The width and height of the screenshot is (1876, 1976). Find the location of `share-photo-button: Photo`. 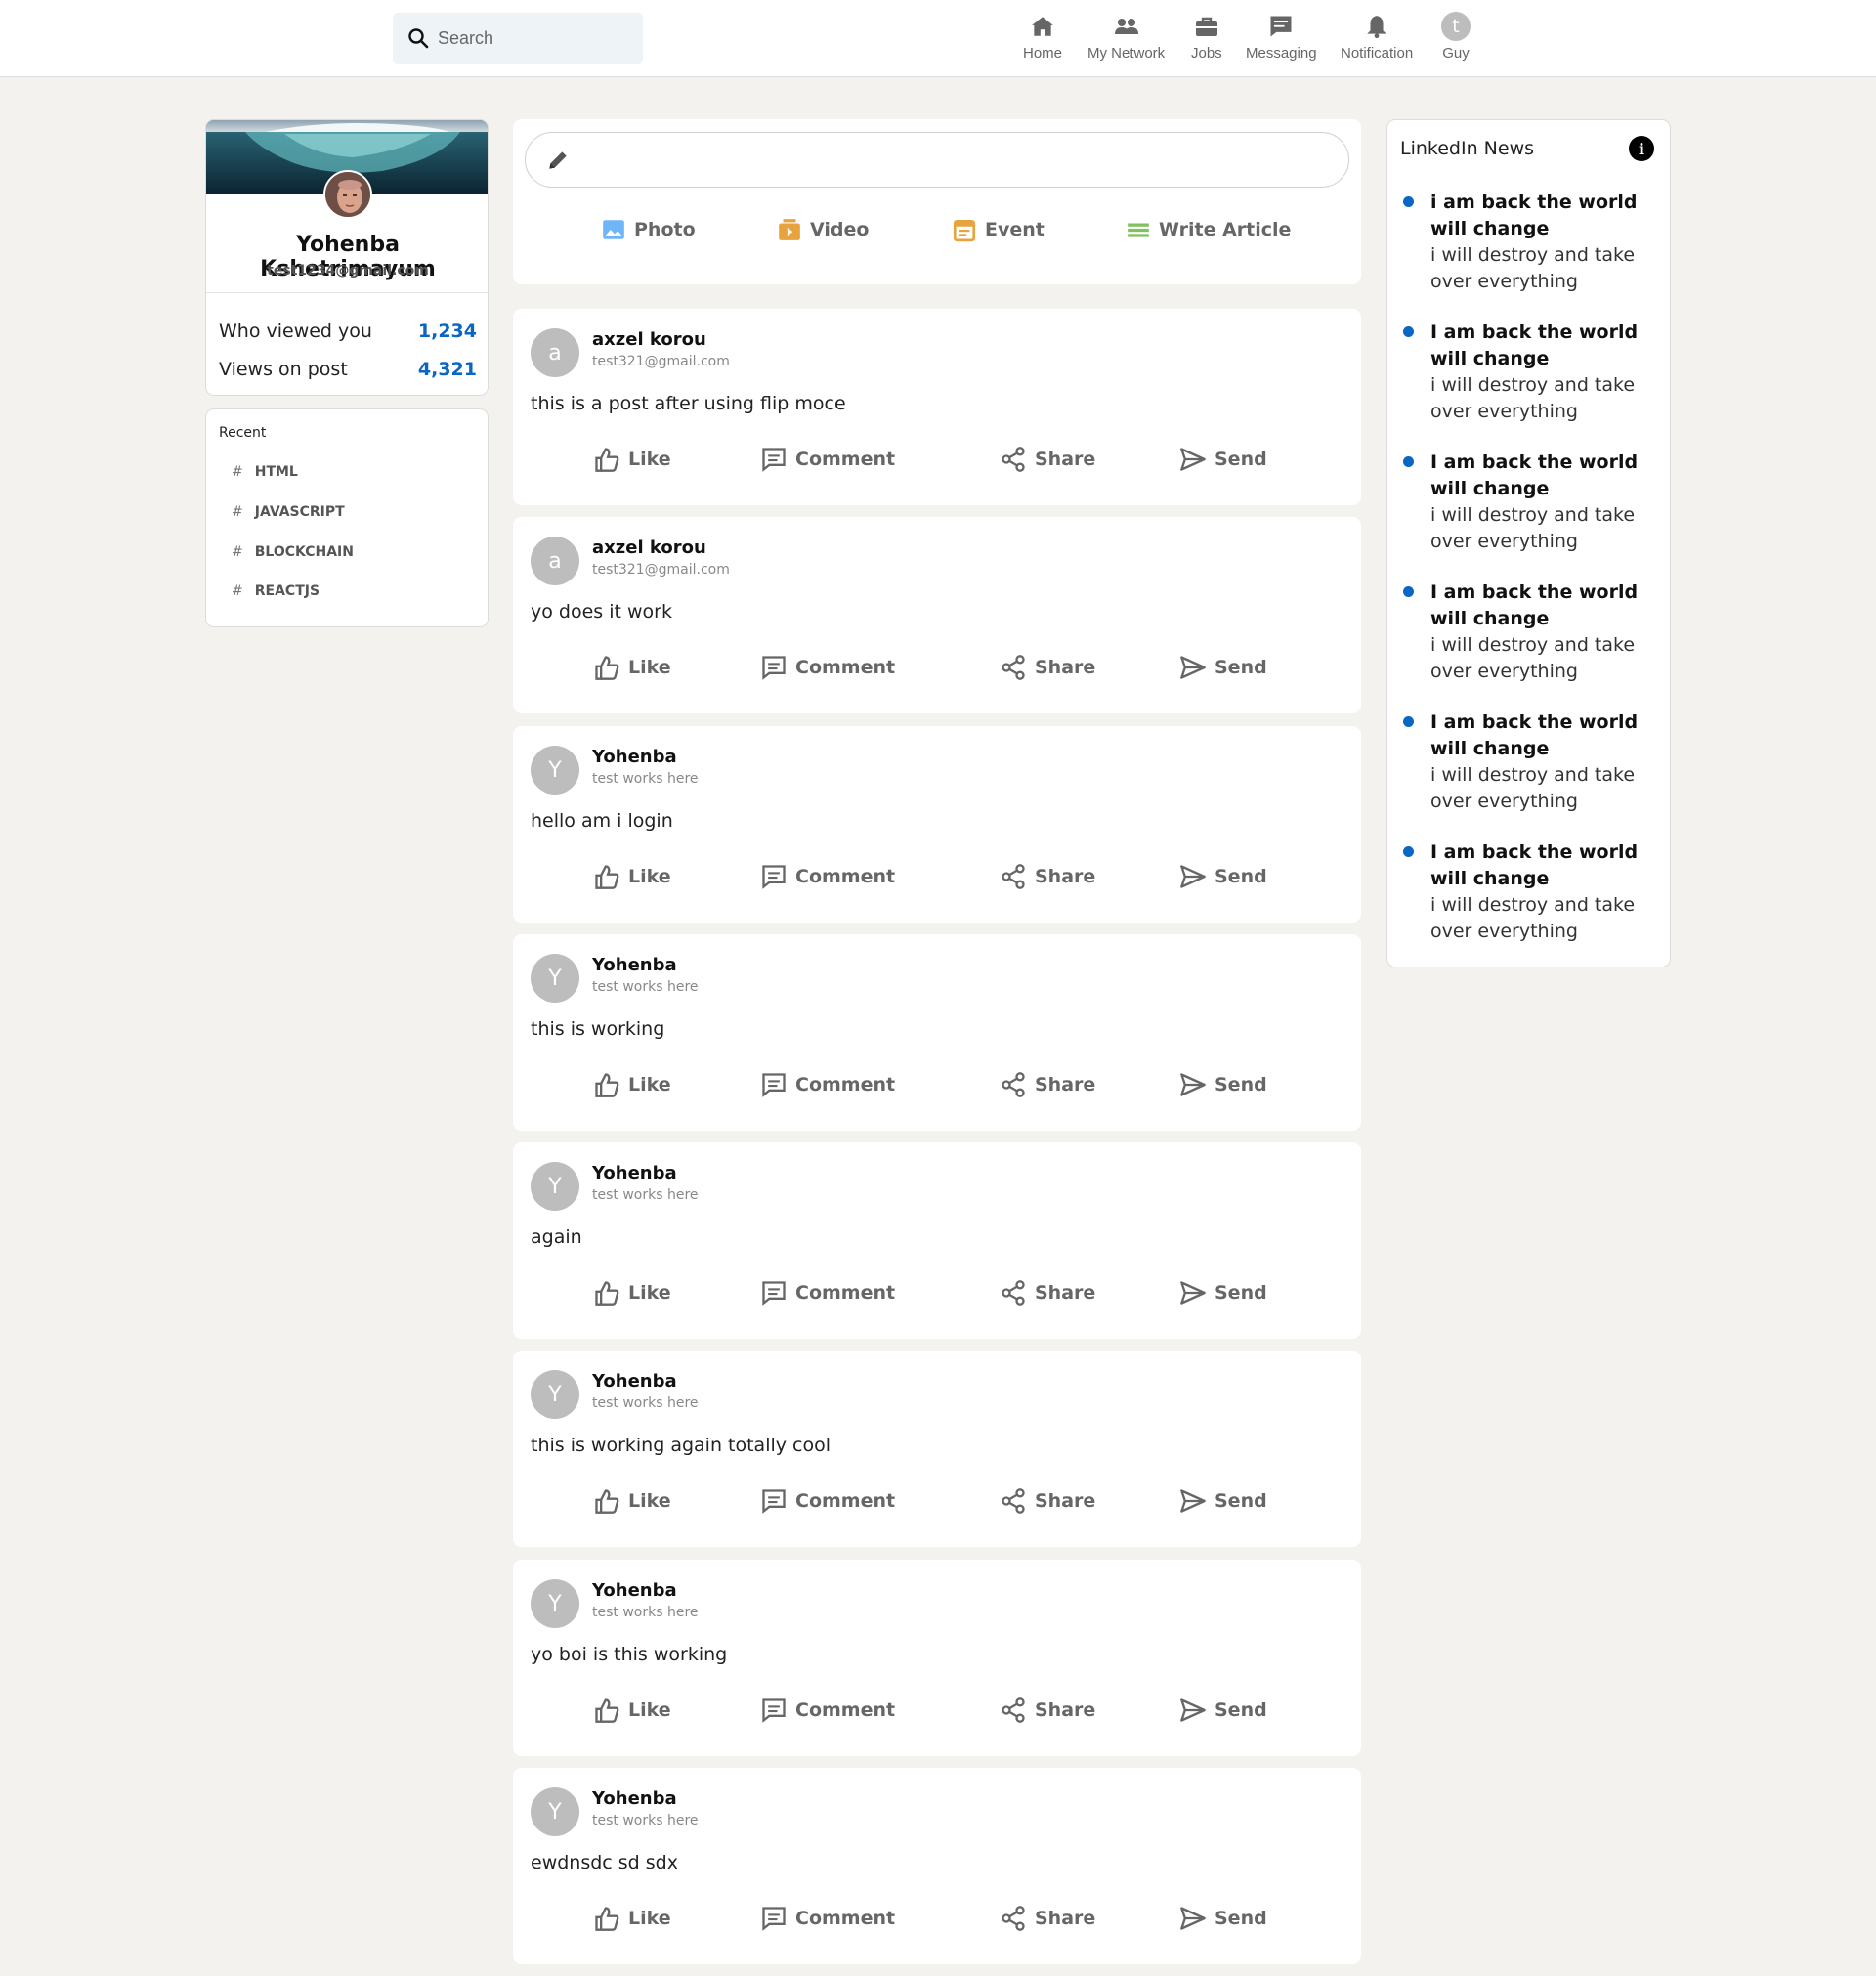

share-photo-button: Photo is located at coordinates (648, 229).